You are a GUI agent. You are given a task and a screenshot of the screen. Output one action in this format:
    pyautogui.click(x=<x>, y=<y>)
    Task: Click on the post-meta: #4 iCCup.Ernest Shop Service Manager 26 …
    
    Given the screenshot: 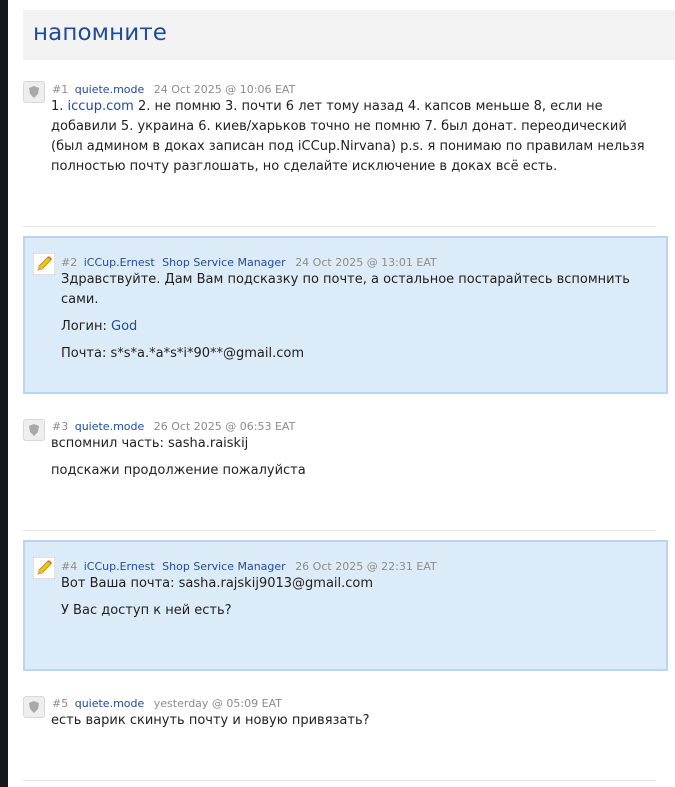 What is the action you would take?
    pyautogui.click(x=249, y=566)
    